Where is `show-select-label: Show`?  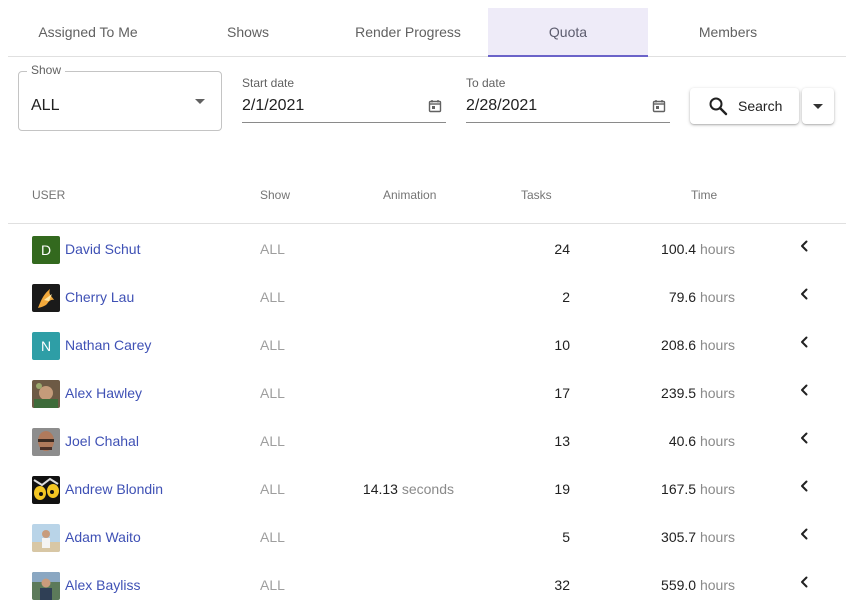
show-select-label: Show is located at coordinates (46, 70).